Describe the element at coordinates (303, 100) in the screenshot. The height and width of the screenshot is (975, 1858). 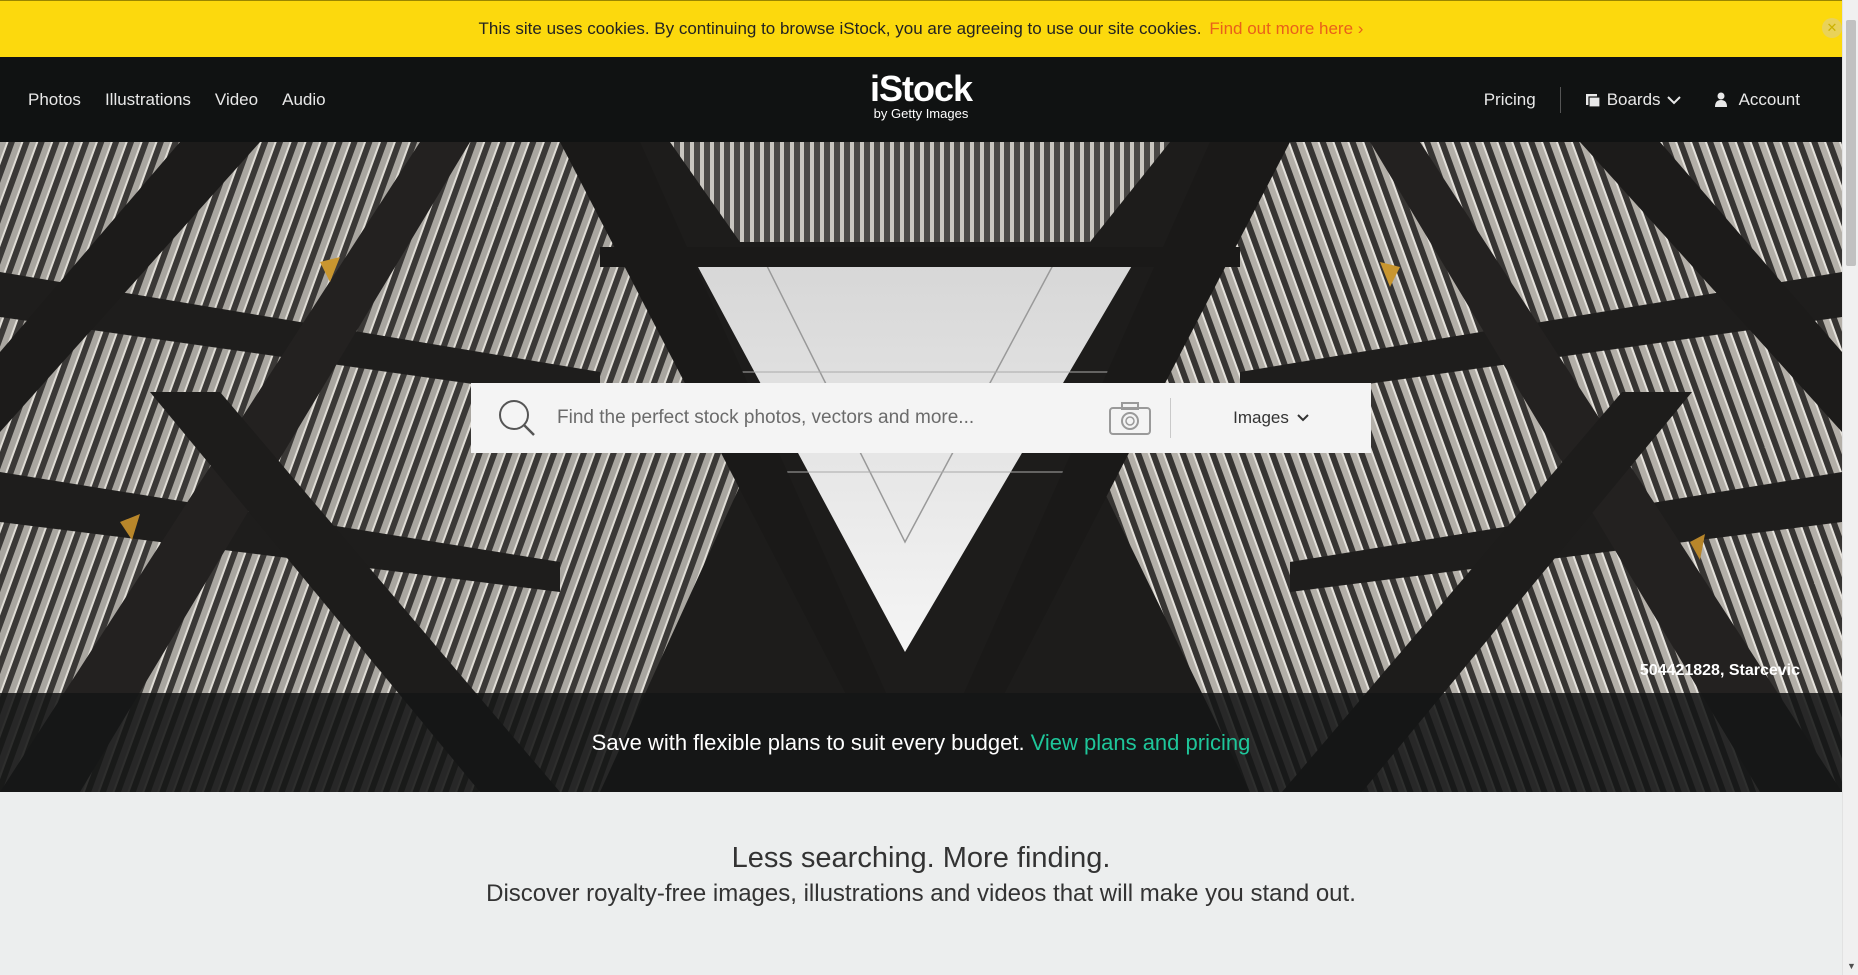
I see `nav-item-audio: Audio` at that location.